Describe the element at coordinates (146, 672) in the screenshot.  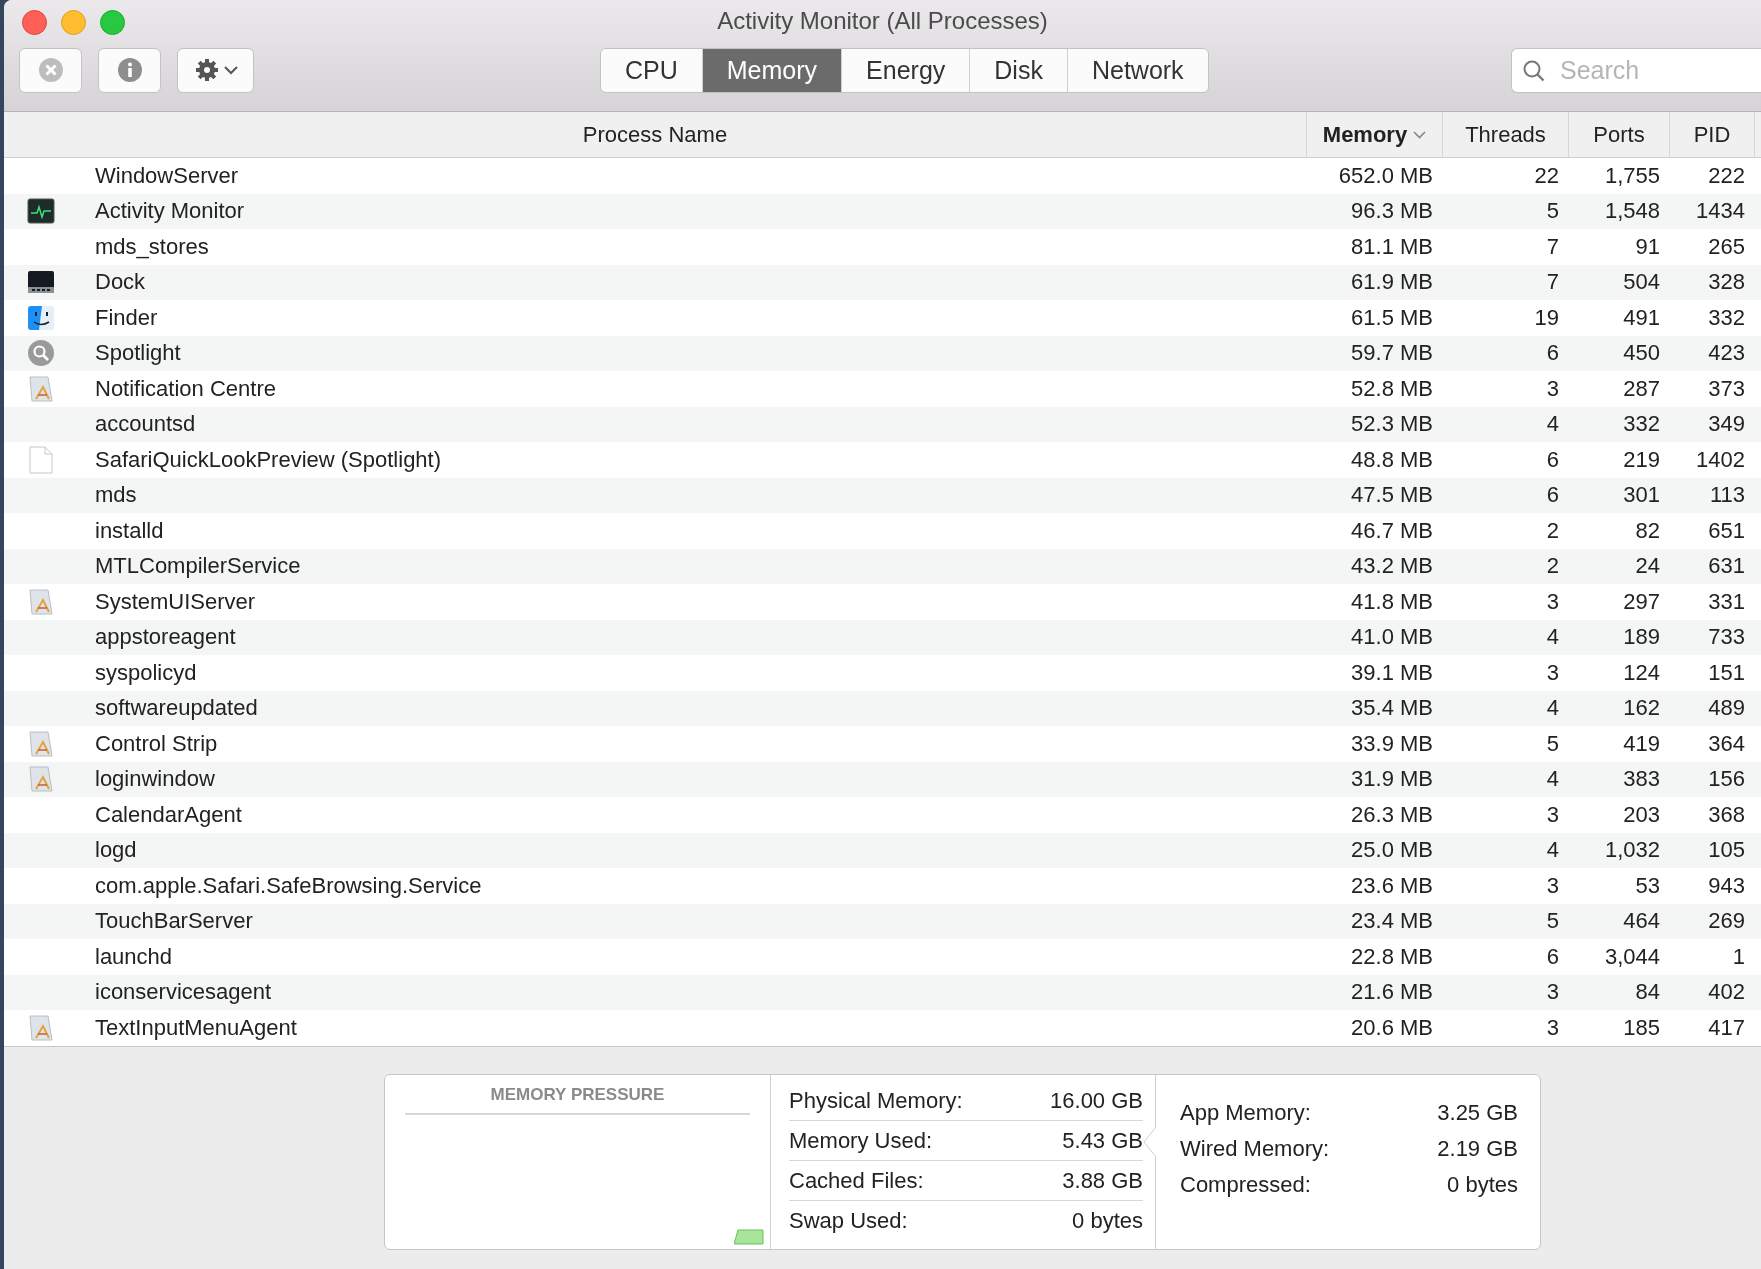
I see `process-name: syspolicyd` at that location.